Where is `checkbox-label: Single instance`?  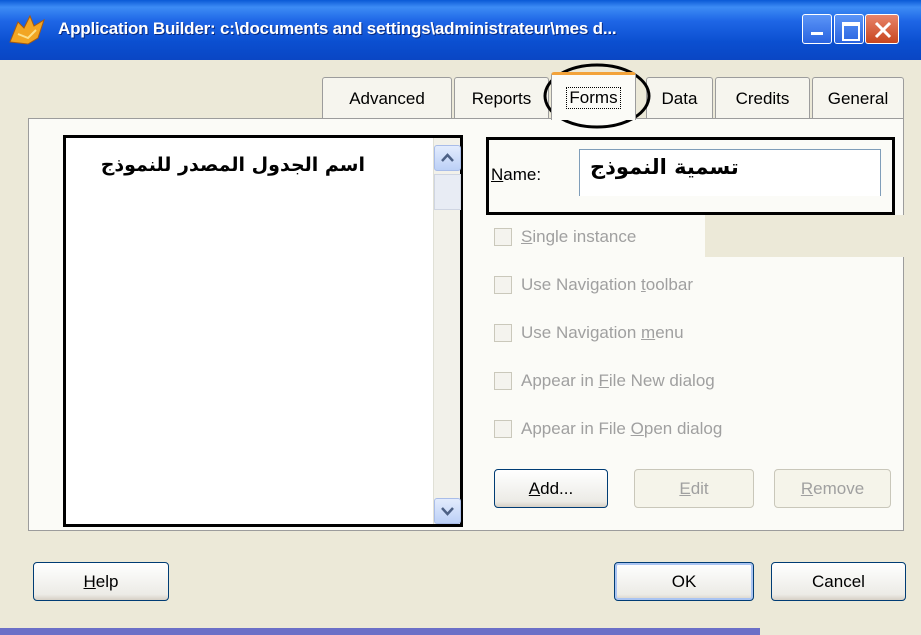 checkbox-label: Single instance is located at coordinates (579, 236).